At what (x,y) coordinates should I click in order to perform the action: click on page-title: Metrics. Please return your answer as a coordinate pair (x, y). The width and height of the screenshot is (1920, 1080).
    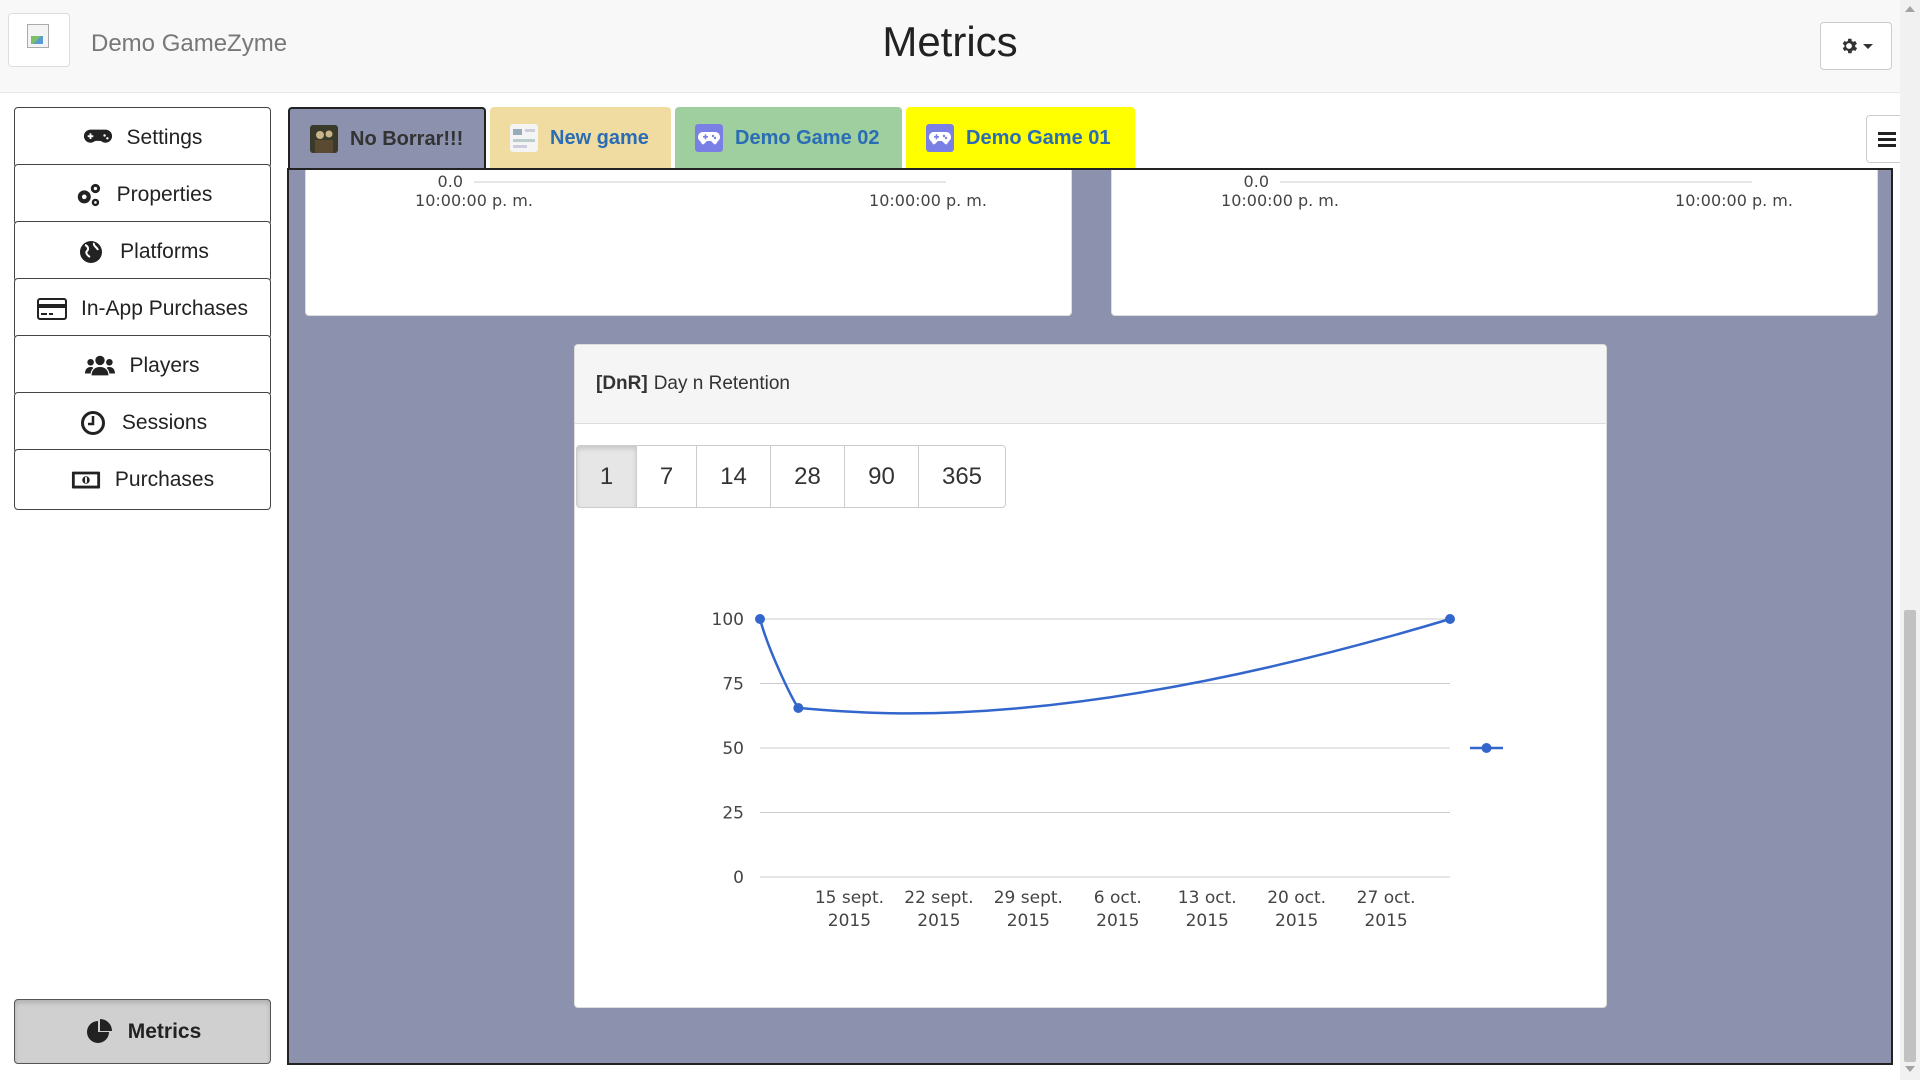
    Looking at the image, I should click on (950, 41).